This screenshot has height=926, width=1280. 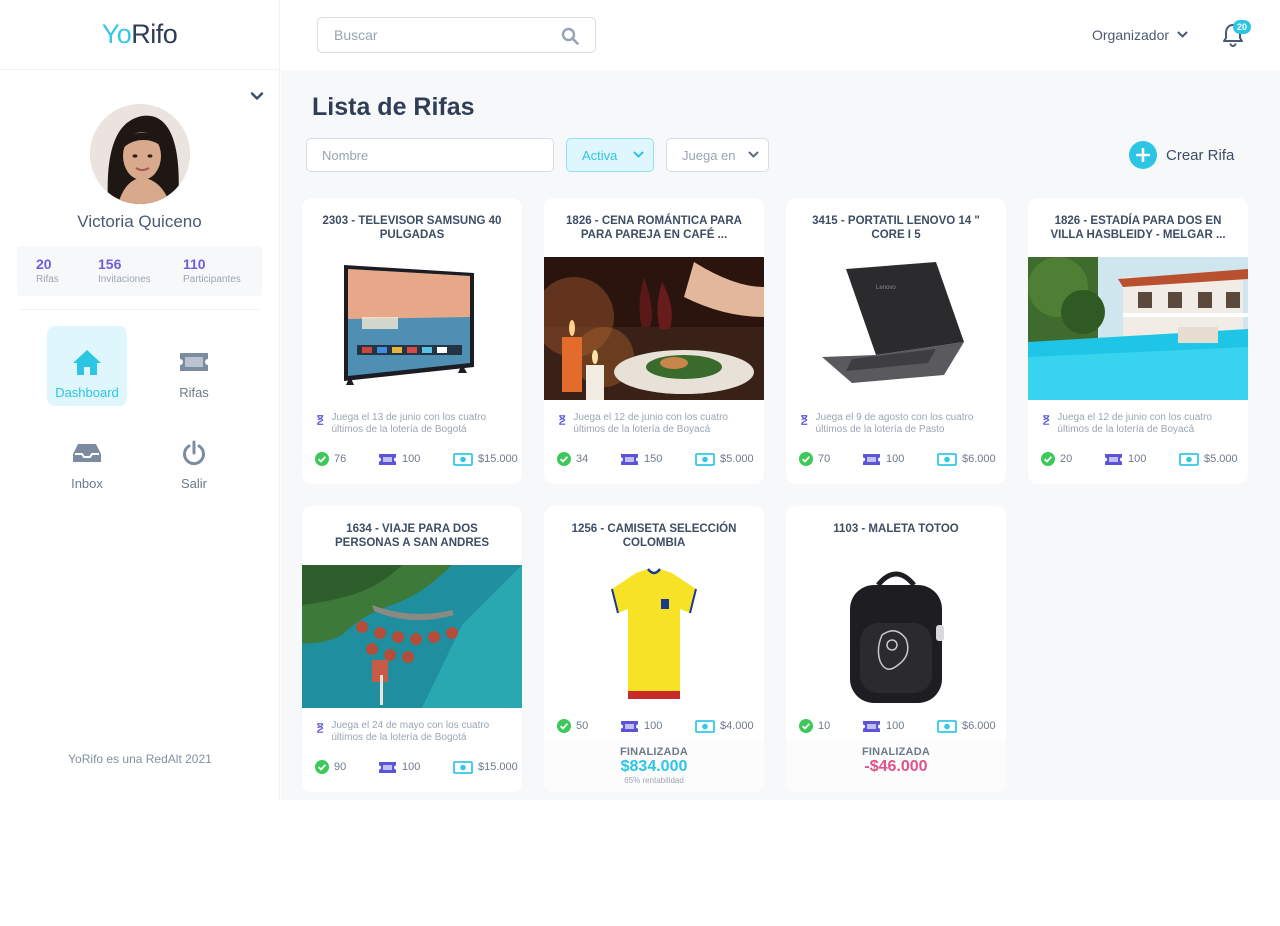 I want to click on logo-area: YoRifo, so click(x=139, y=35).